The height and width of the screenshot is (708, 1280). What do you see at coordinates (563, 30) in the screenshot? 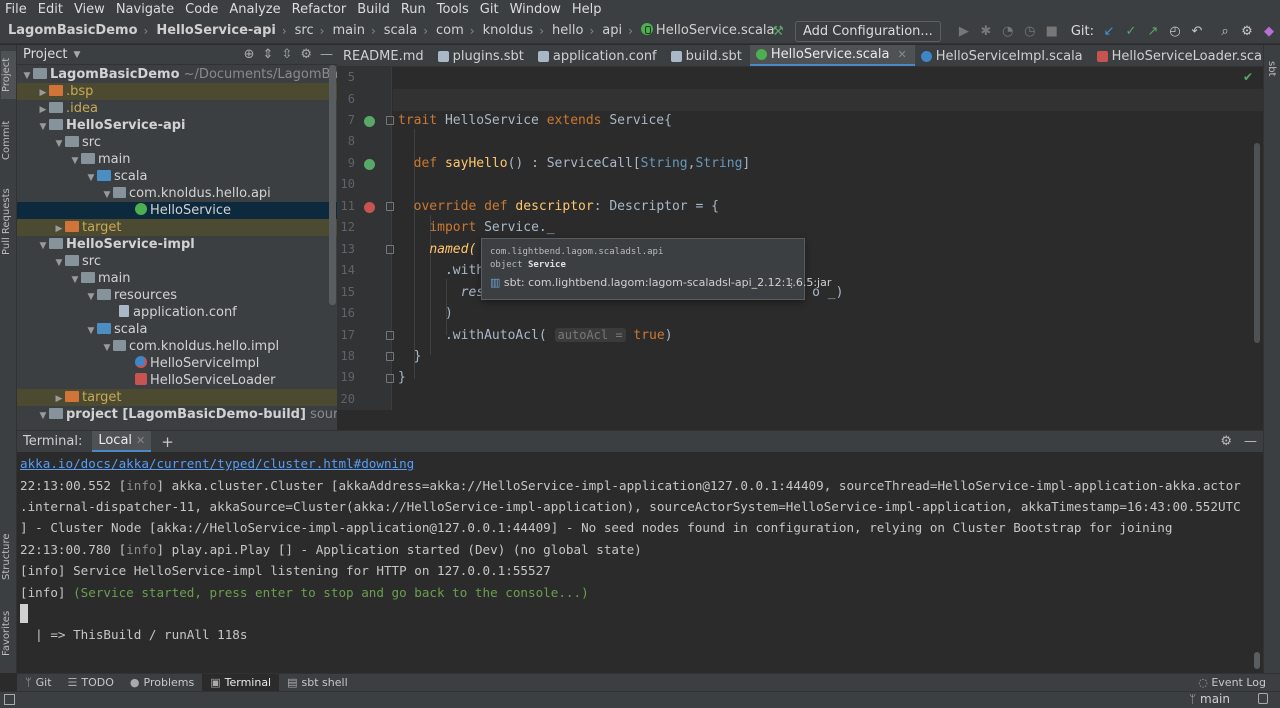
I see `breadcrumb-hello: hello` at bounding box center [563, 30].